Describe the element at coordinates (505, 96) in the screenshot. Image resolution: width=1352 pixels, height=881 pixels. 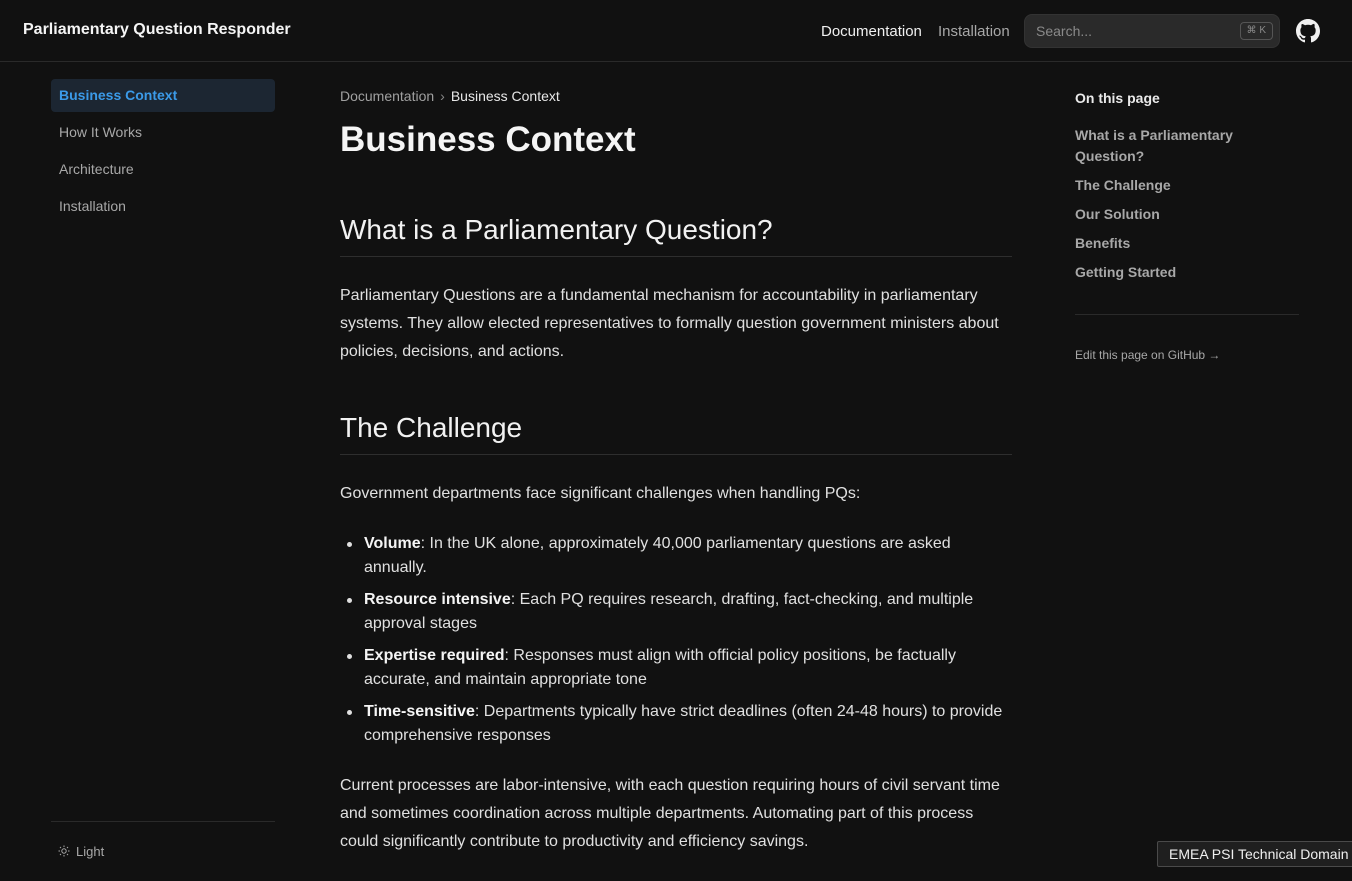
I see `breadcrumb-current: Business Context` at that location.